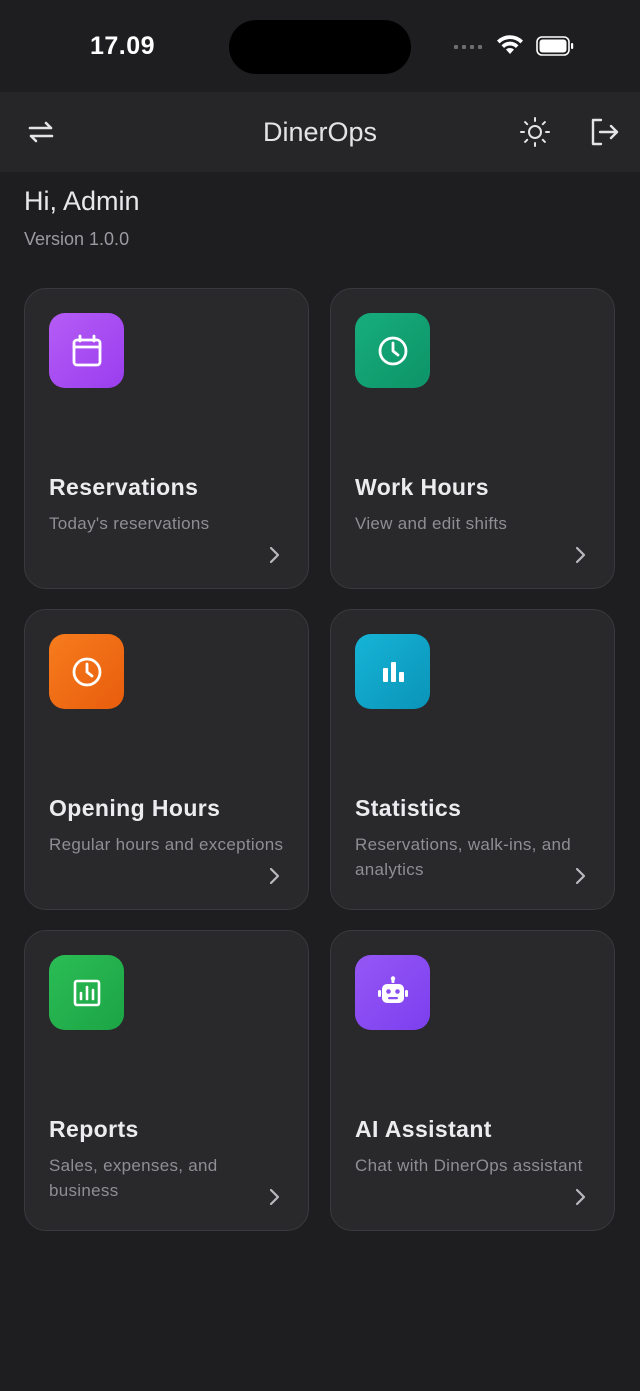  I want to click on work-hours-tile, so click(392, 350).